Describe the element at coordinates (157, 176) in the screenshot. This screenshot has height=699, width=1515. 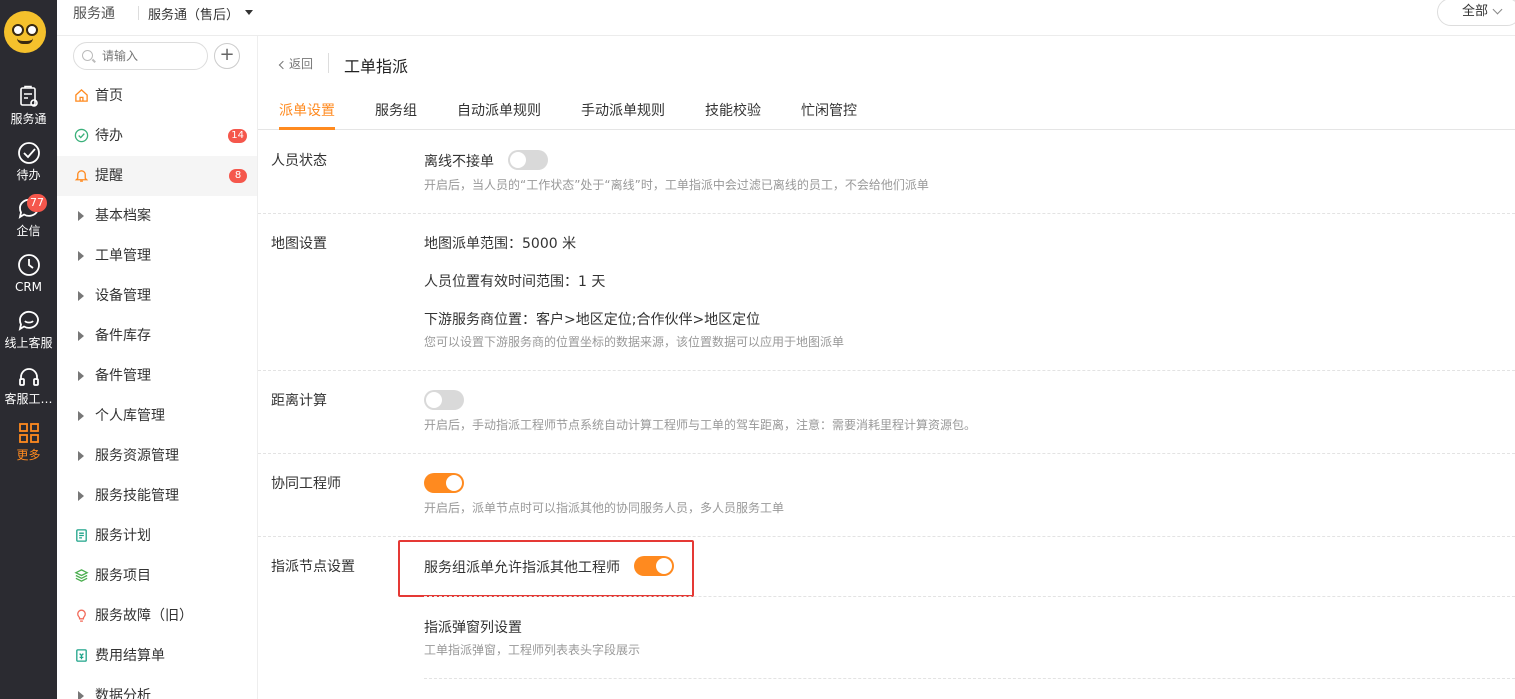
I see `sidebar-item-reminder: 提醒 8` at that location.